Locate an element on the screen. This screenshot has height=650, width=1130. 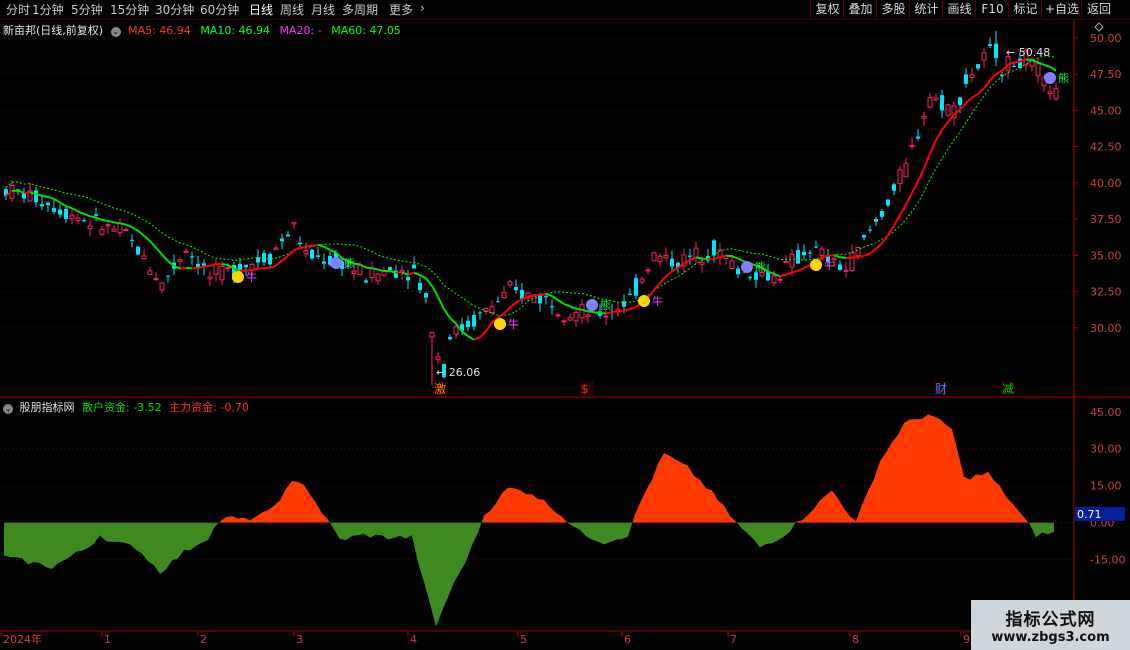
time-label: 4 is located at coordinates (413, 639).